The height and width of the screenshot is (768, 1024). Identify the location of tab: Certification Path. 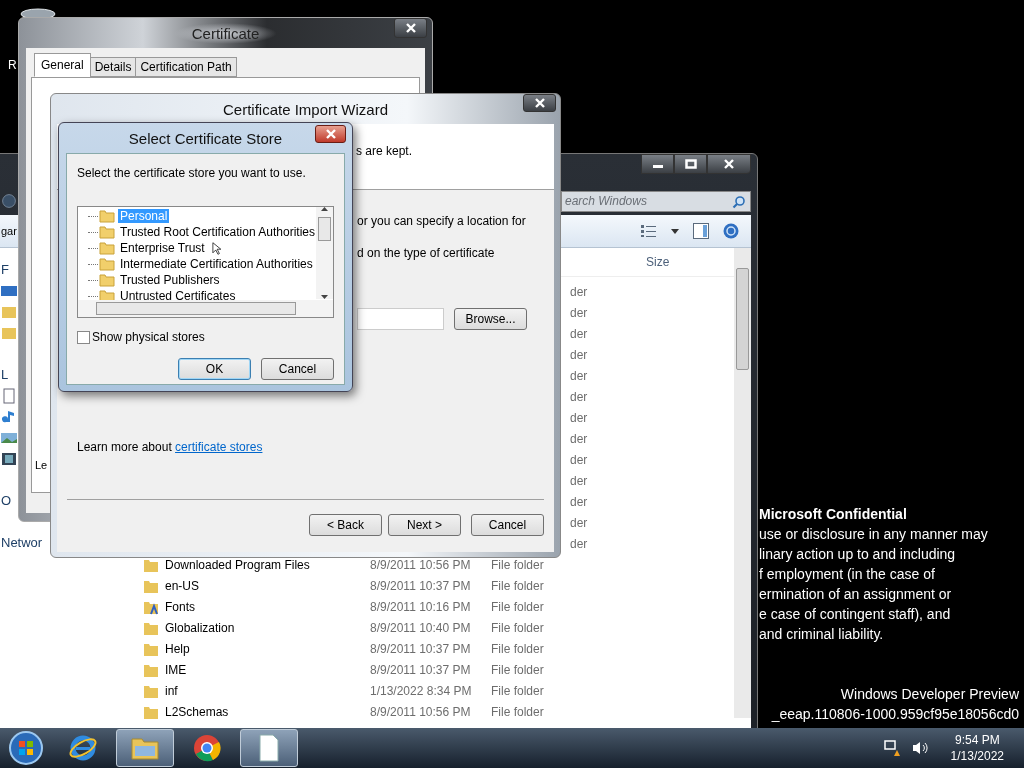
(186, 67).